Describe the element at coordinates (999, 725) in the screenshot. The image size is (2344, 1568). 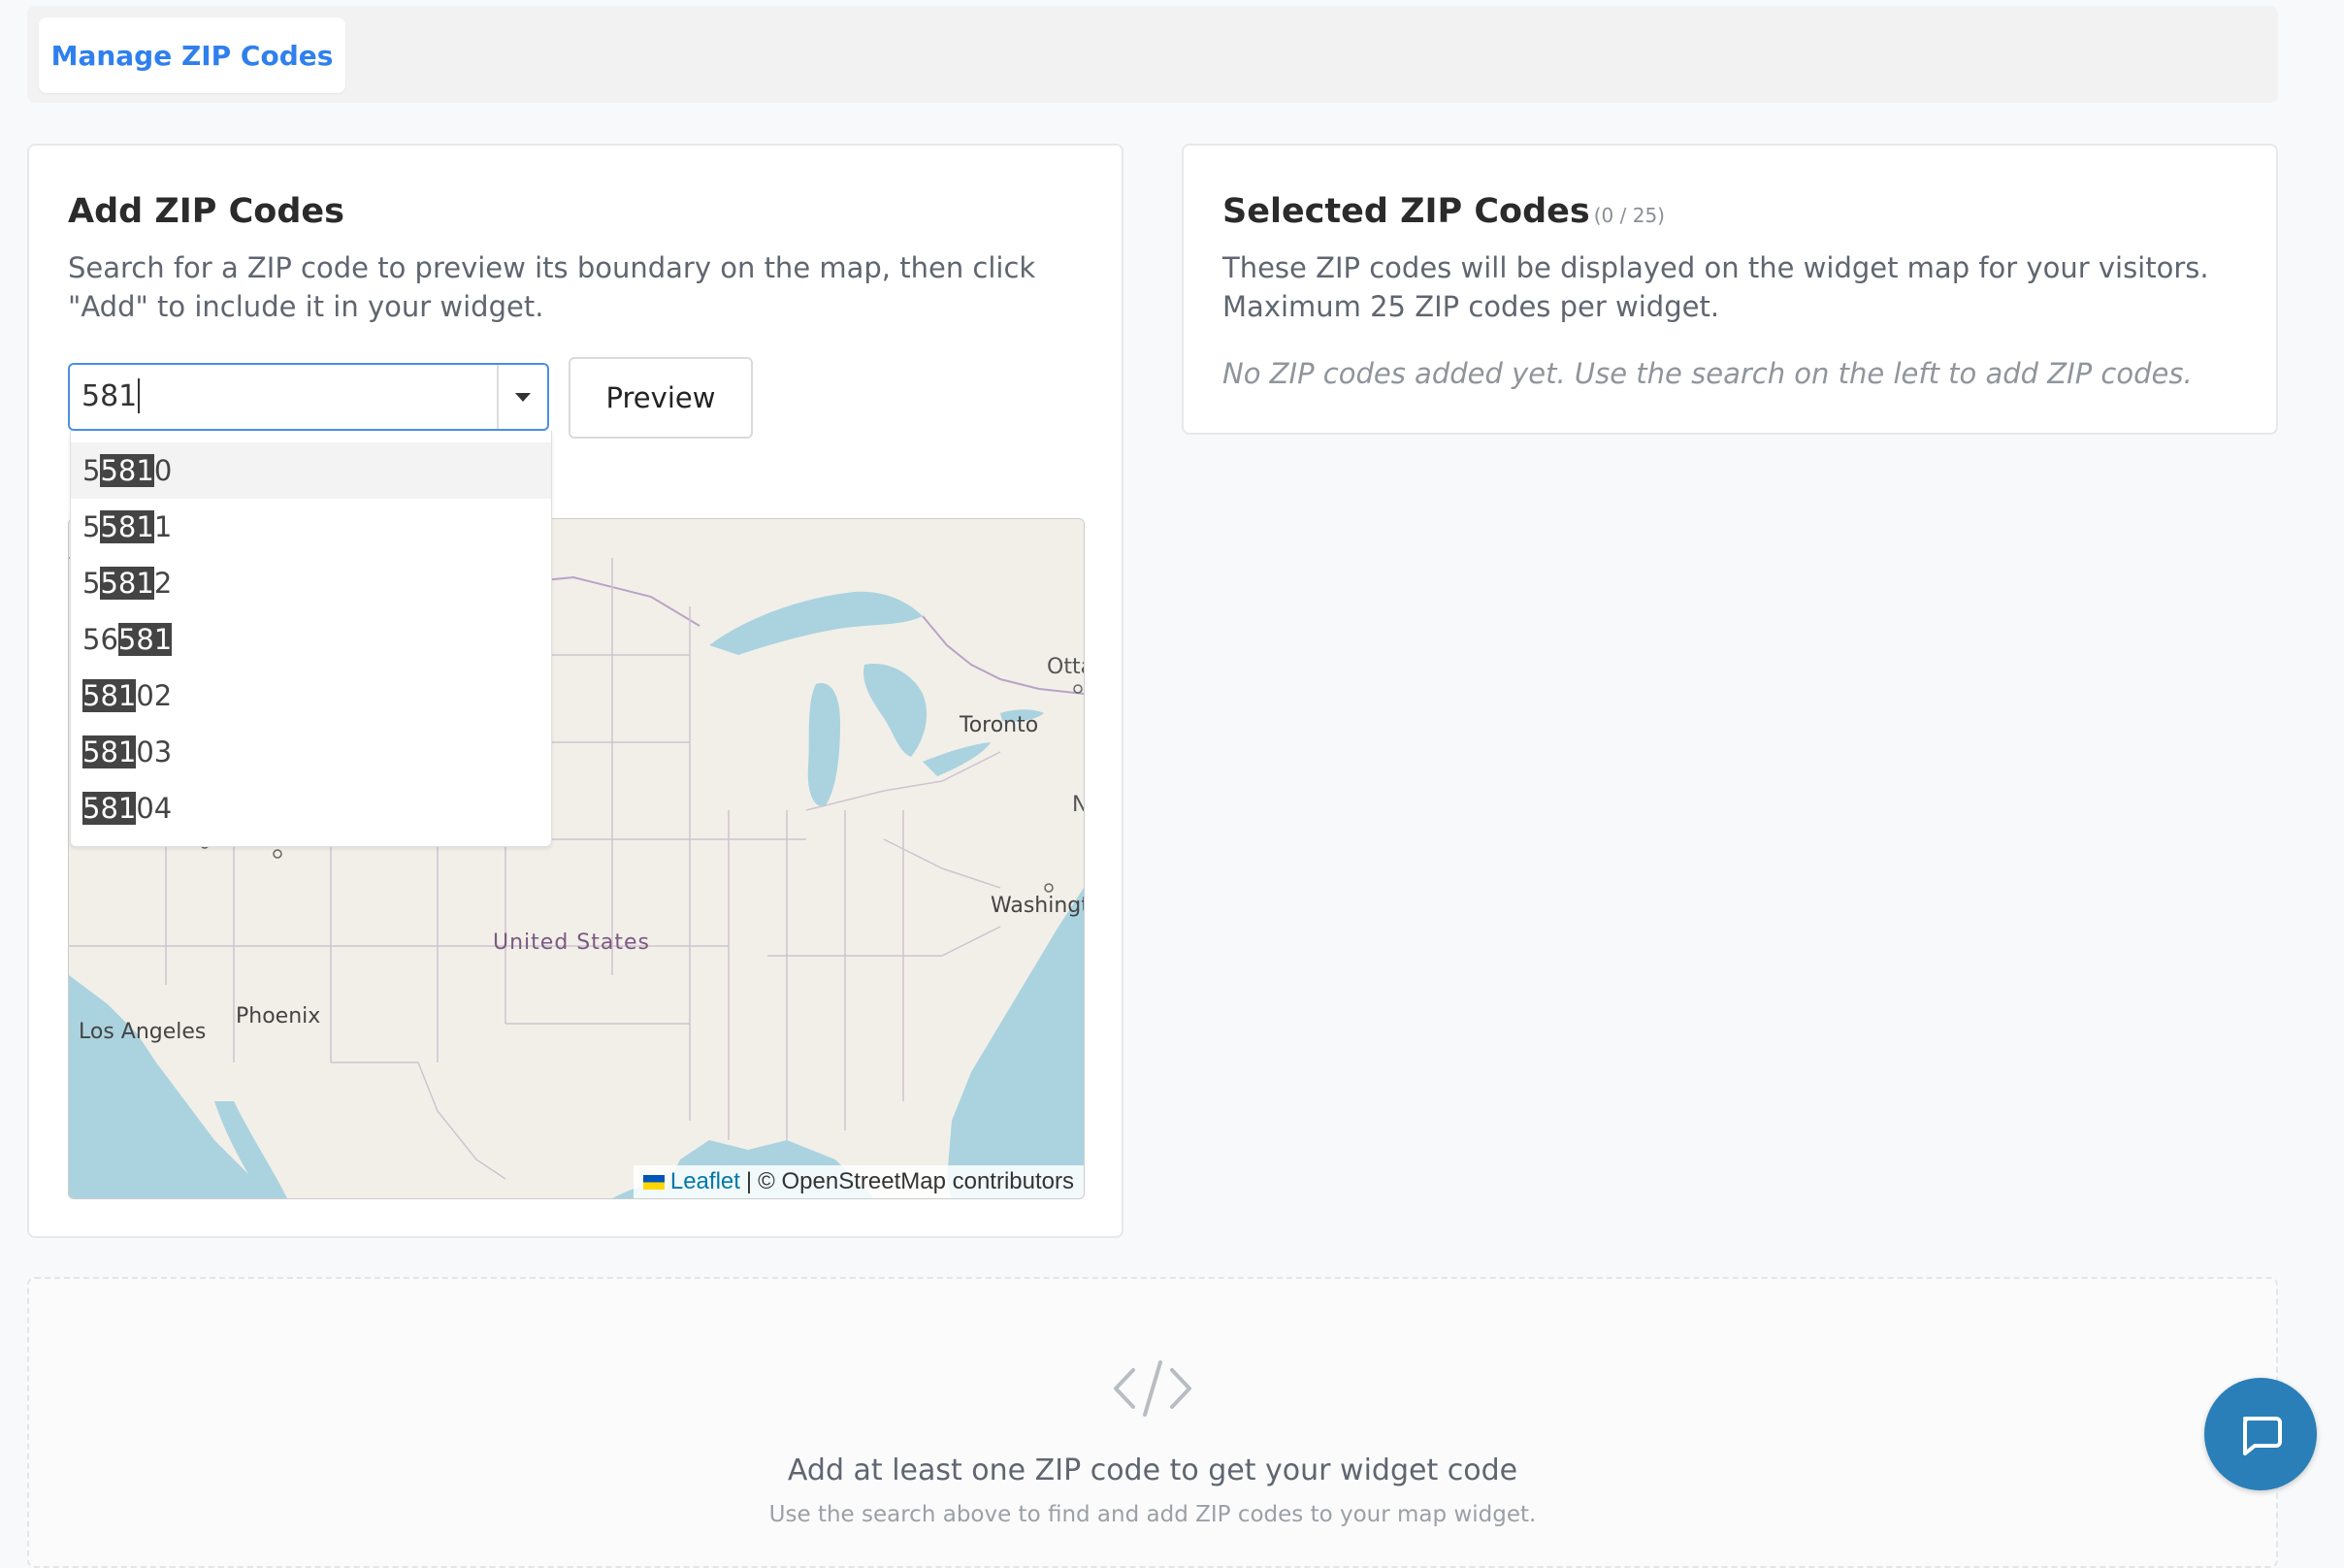
I see `map-label-toronto: Toronto` at that location.